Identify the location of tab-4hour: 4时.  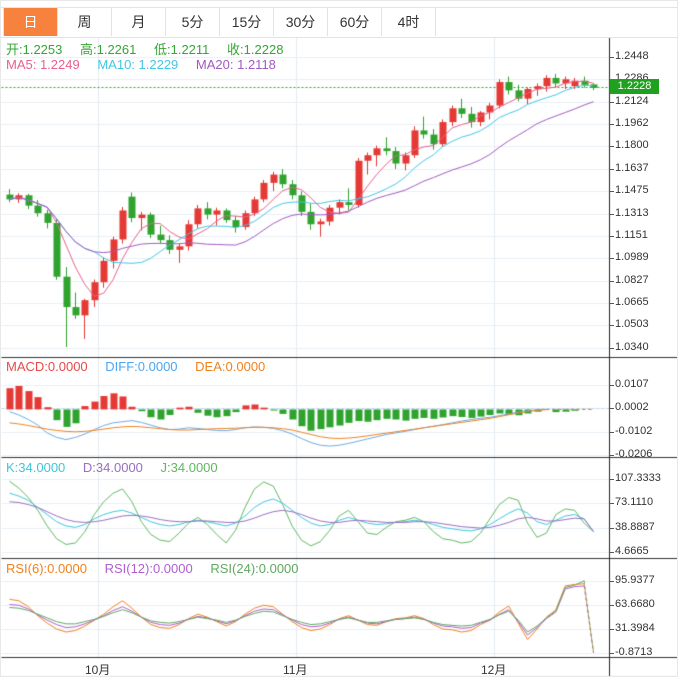
(409, 22).